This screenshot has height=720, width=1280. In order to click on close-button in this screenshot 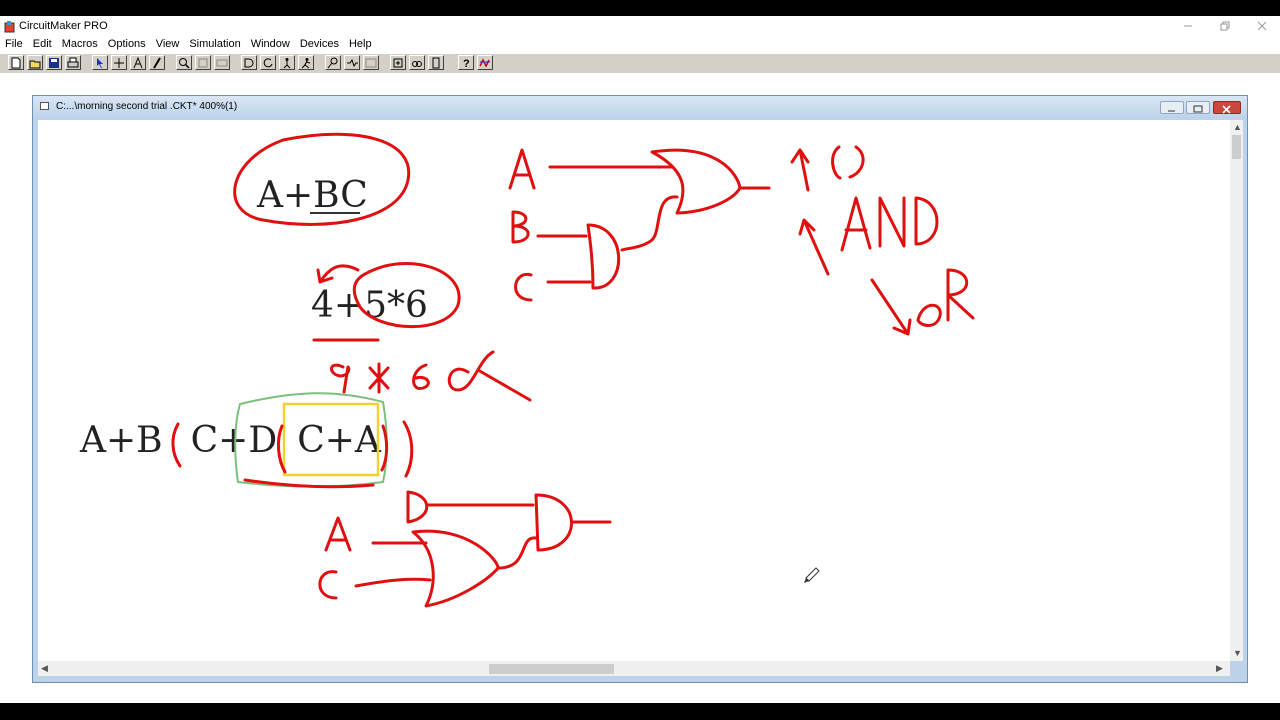, I will do `click(1261, 26)`.